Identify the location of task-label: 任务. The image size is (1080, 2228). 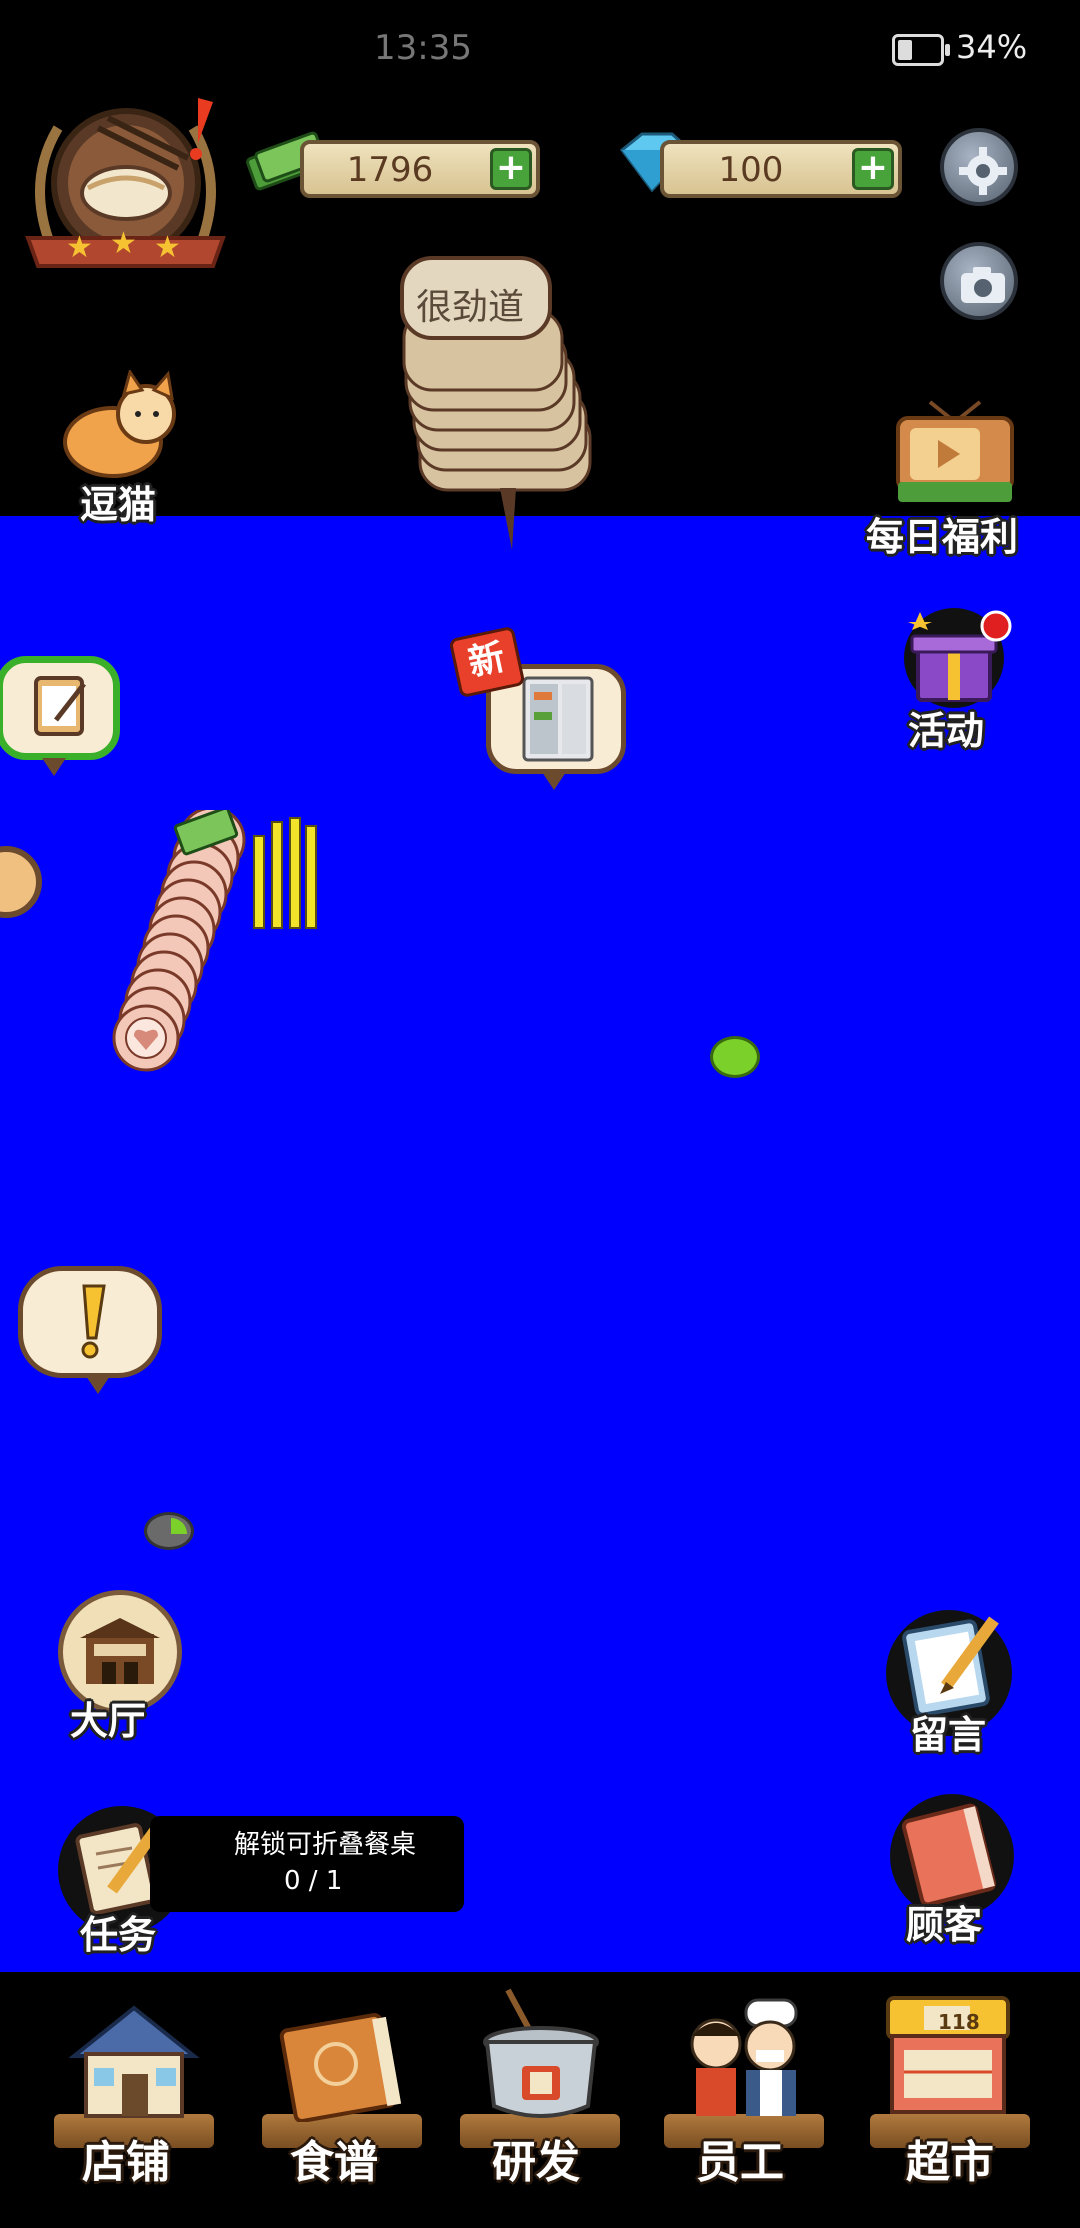
(118, 1935).